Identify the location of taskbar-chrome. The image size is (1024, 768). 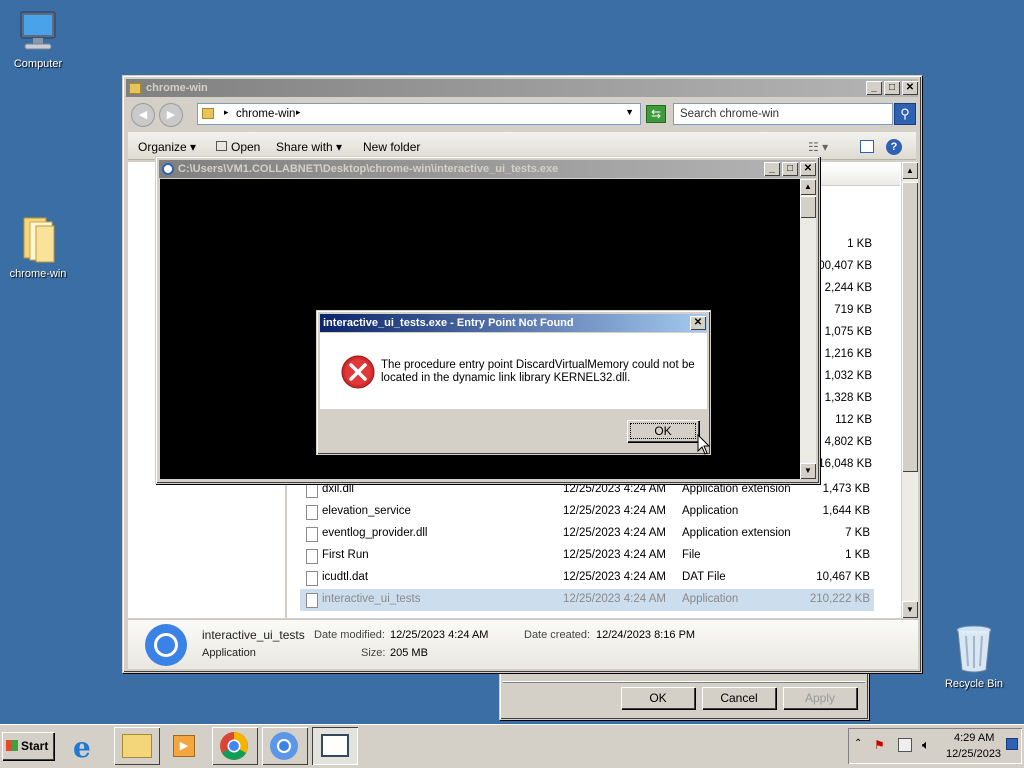
(235, 746).